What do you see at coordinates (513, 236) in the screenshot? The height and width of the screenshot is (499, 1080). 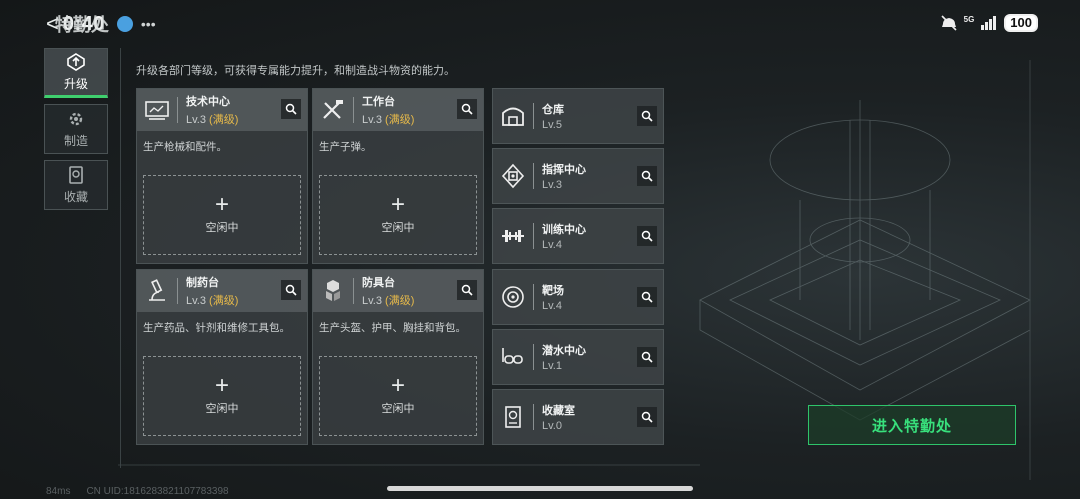 I see `dumbbell-icon` at bounding box center [513, 236].